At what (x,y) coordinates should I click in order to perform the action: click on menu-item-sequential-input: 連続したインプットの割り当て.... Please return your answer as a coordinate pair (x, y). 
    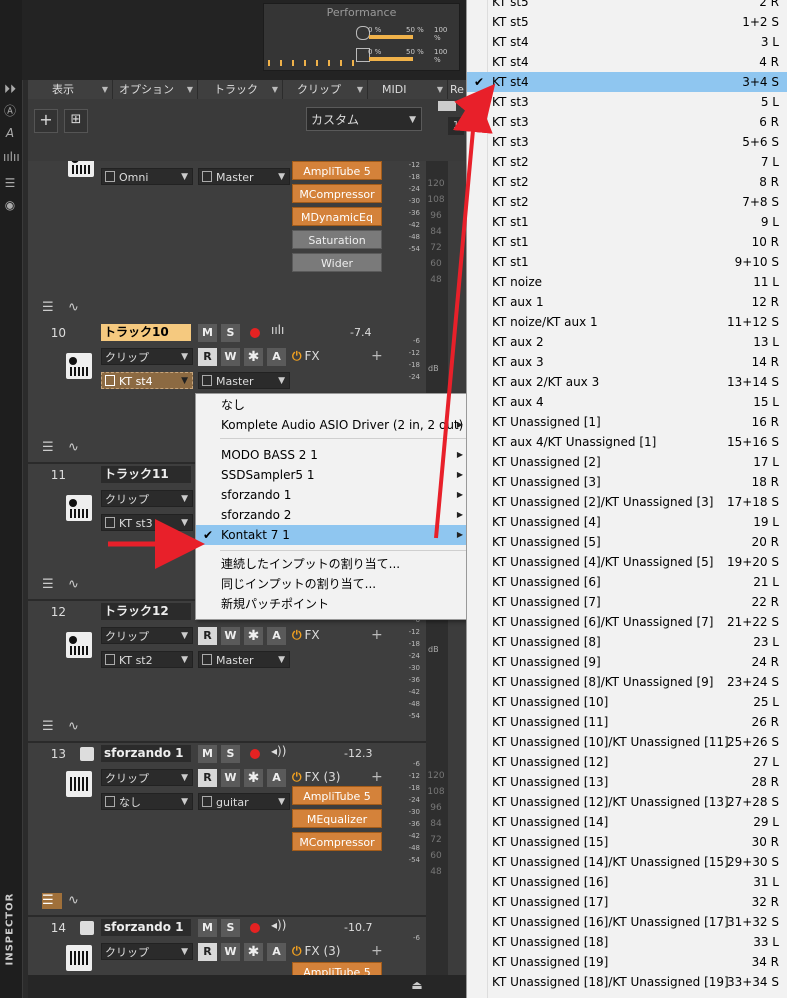
    Looking at the image, I should click on (331, 564).